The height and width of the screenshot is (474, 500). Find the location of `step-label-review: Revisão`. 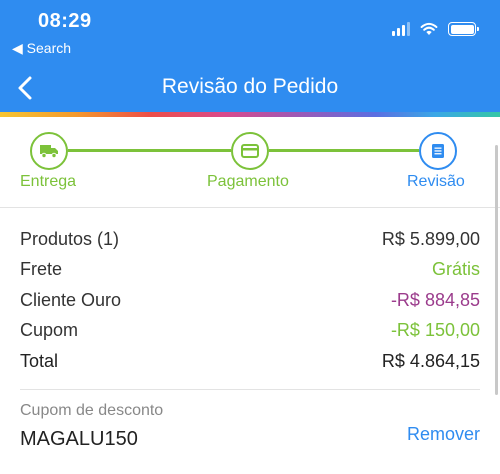

step-label-review: Revisão is located at coordinates (436, 181).